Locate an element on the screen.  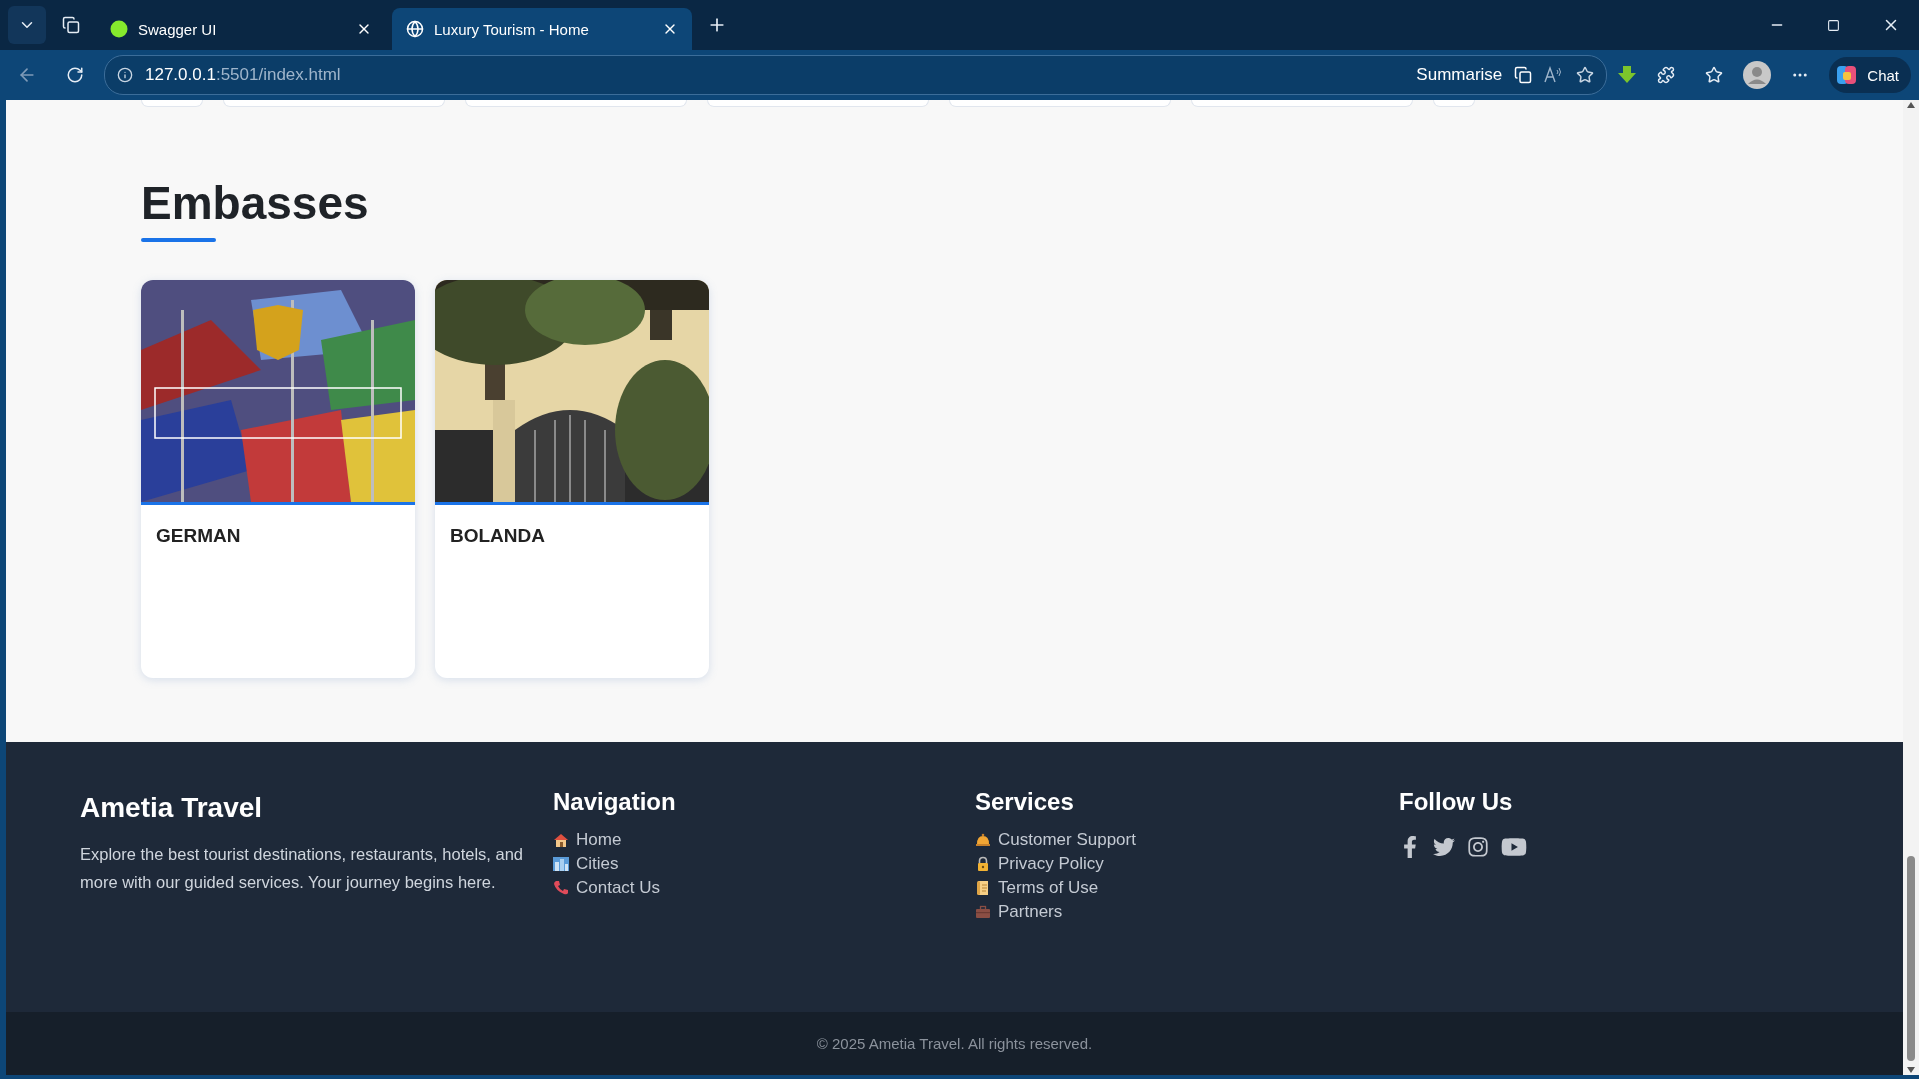
download-icon is located at coordinates (1627, 75).